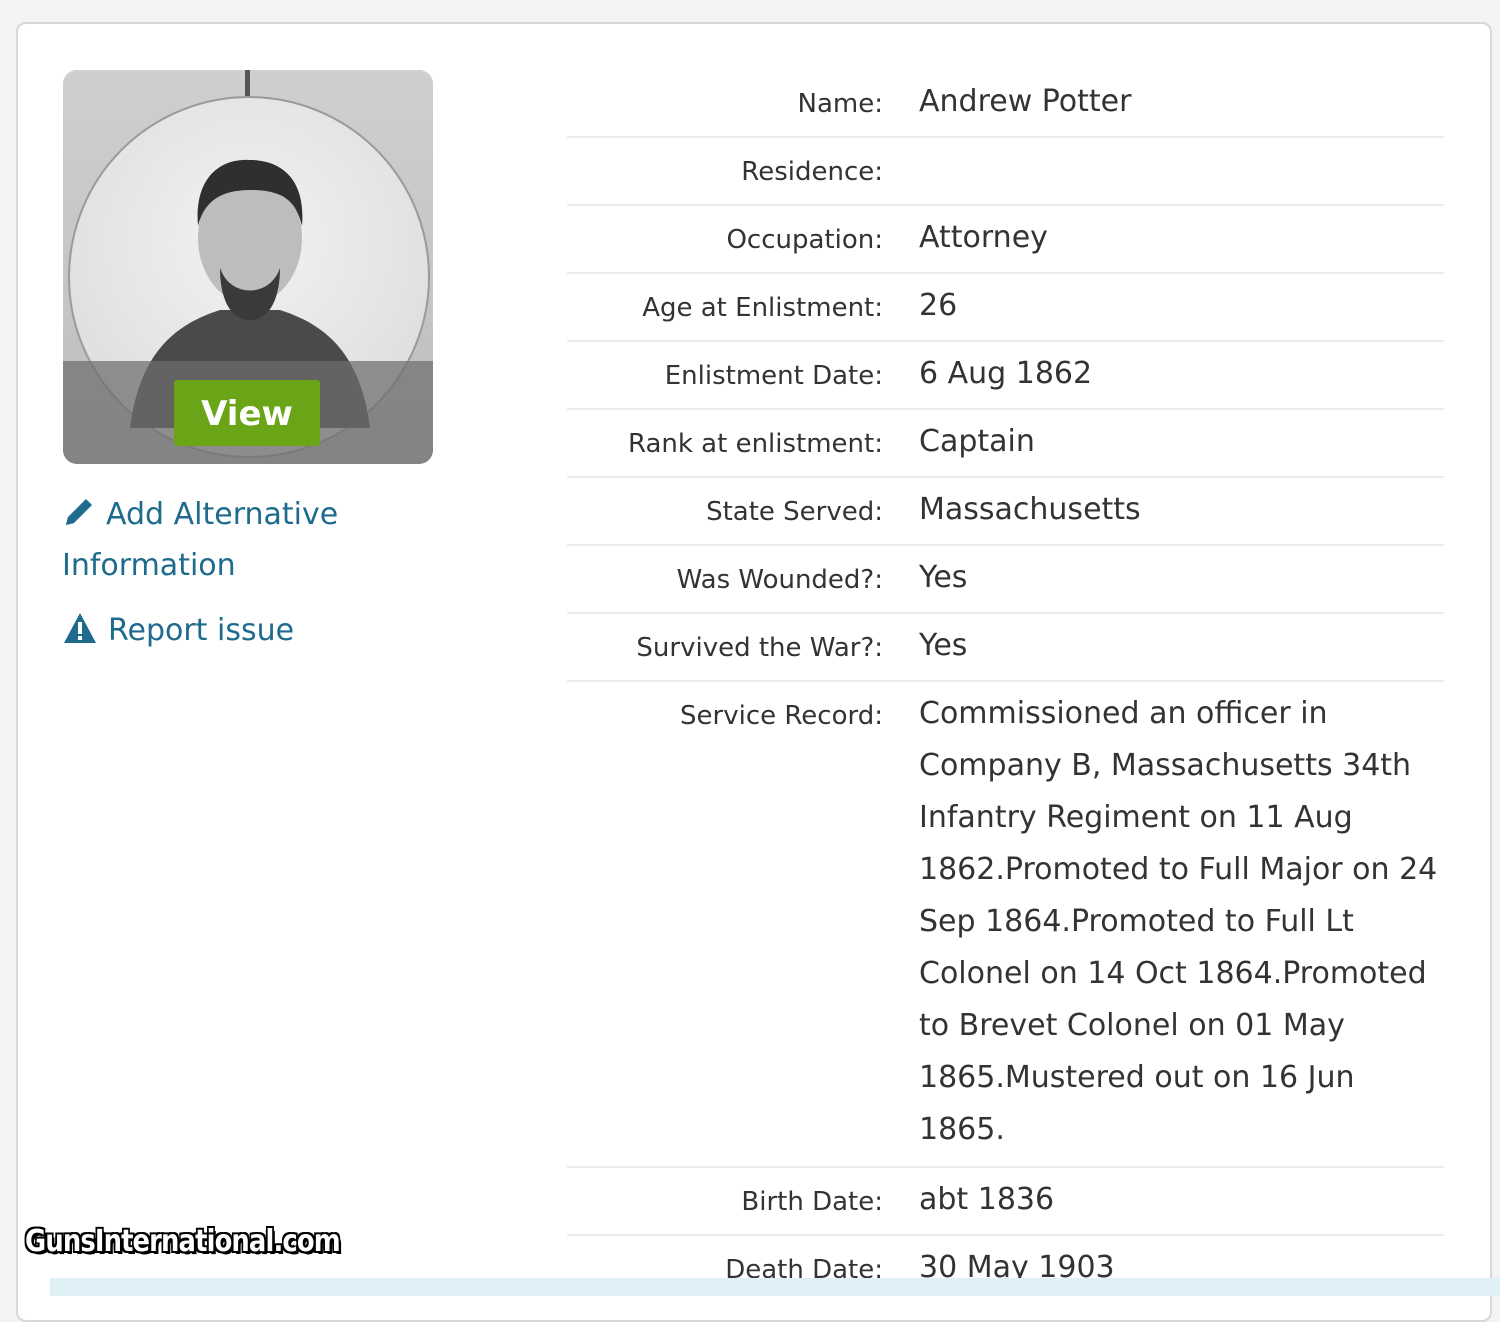  Describe the element at coordinates (755, 444) in the screenshot. I see `detail-label: Rank at enlistment:` at that location.